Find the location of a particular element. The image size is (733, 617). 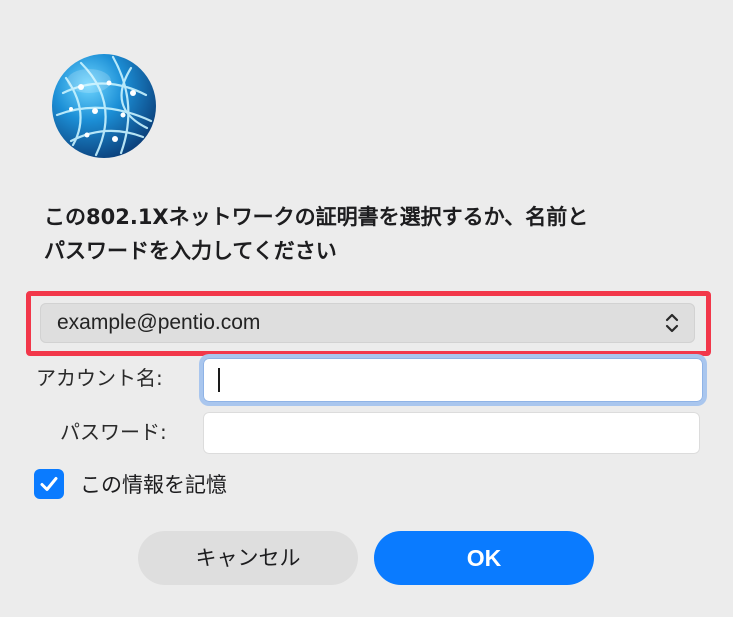

up-down-chevron-icon is located at coordinates (672, 323).